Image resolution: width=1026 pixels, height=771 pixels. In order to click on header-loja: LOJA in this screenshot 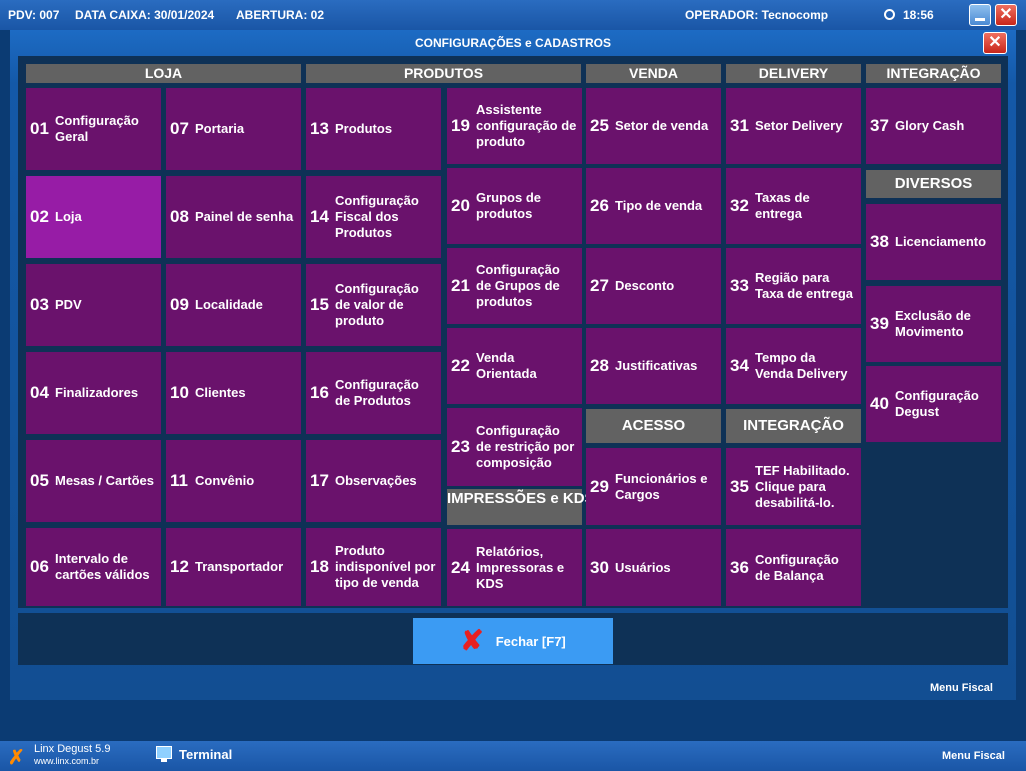, I will do `click(163, 73)`.